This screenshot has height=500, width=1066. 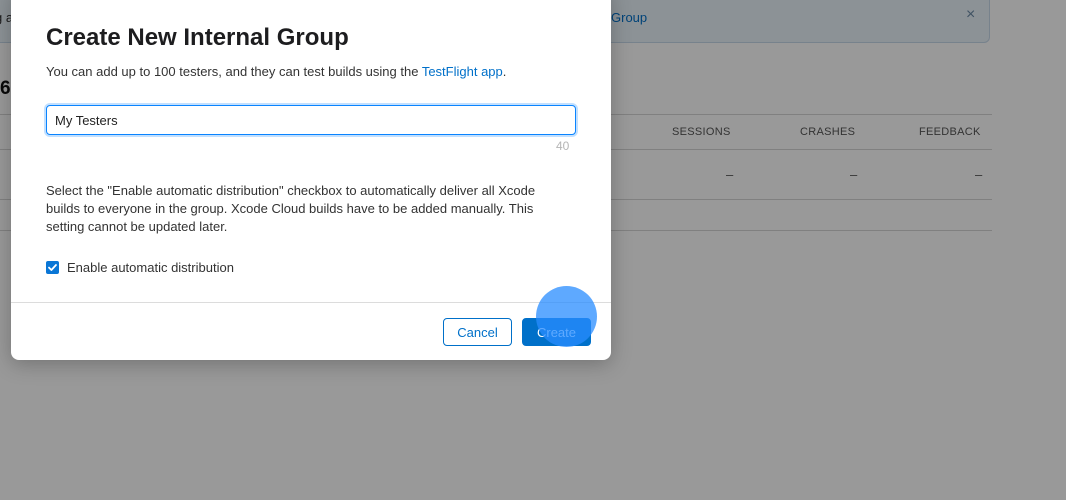 What do you see at coordinates (311, 120) in the screenshot?
I see `group-name-input` at bounding box center [311, 120].